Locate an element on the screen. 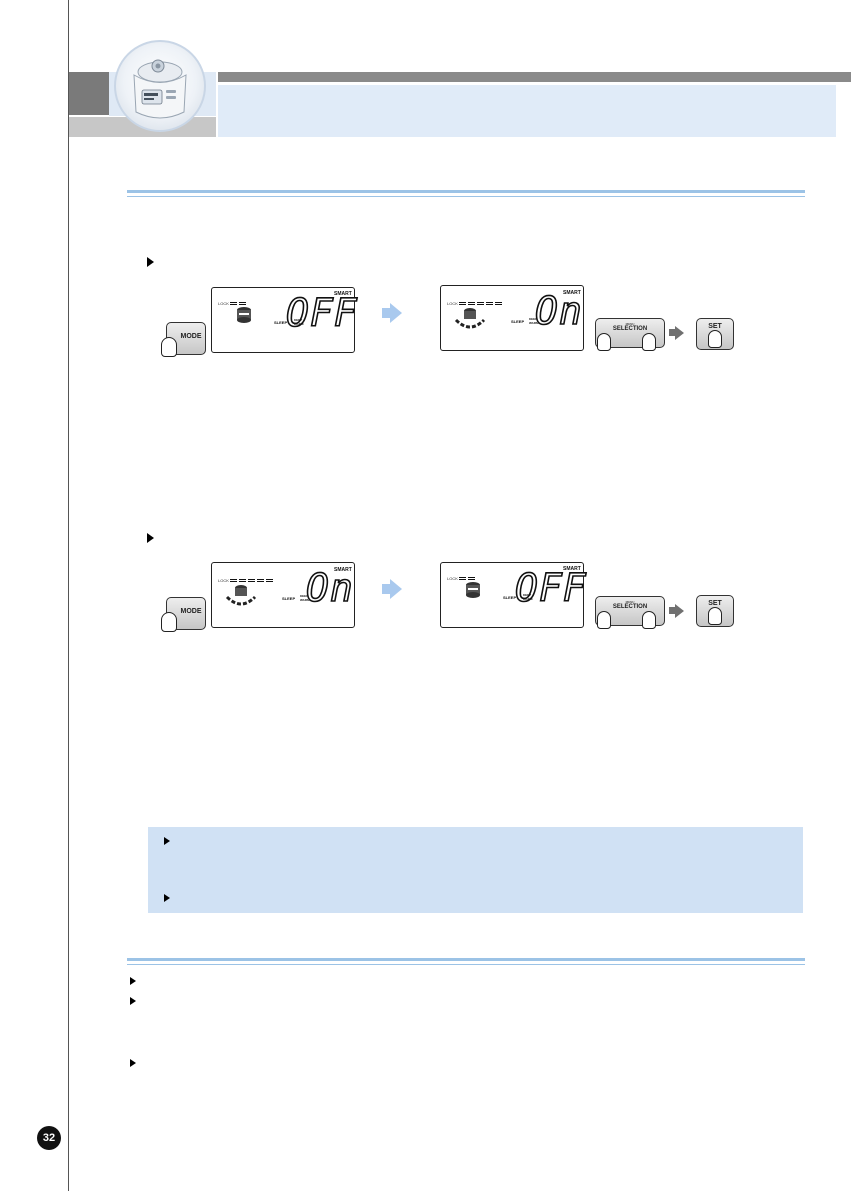  section-rule-bottom-thin is located at coordinates (466, 964).